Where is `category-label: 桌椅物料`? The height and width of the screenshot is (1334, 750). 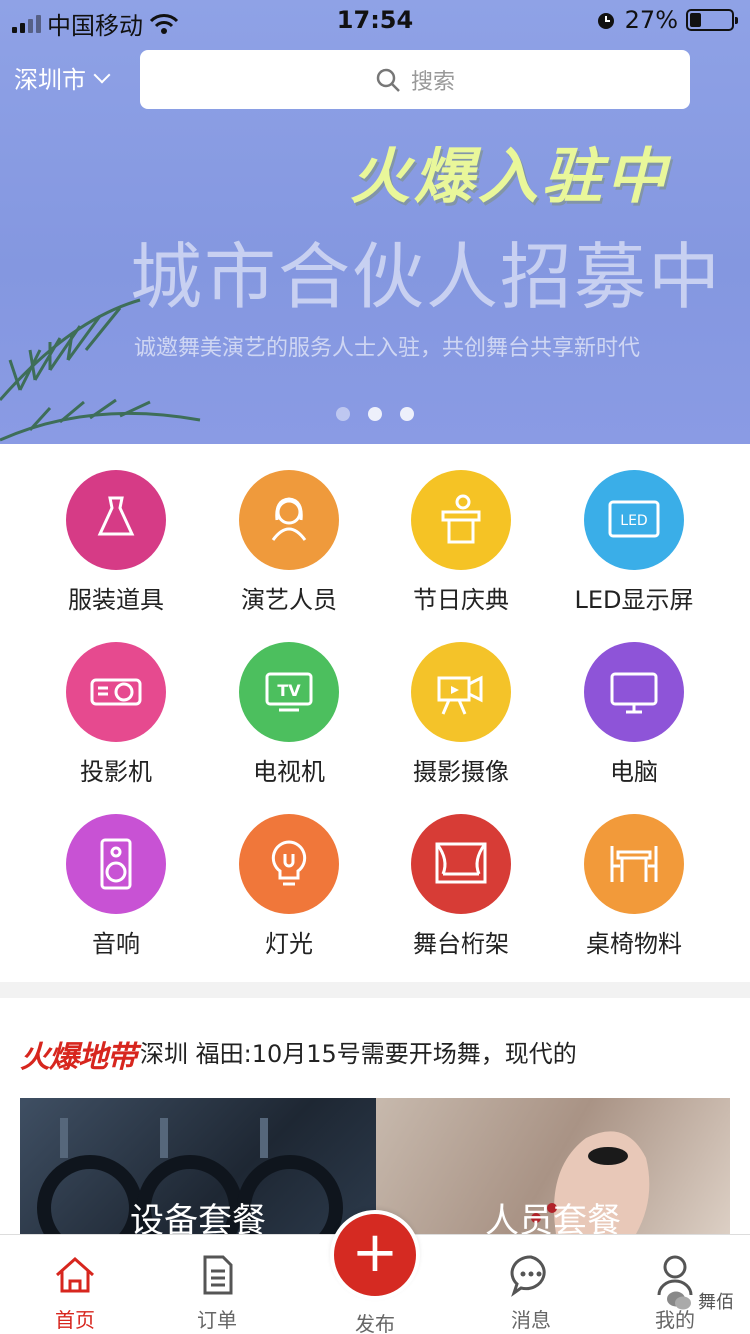 category-label: 桌椅物料 is located at coordinates (634, 944).